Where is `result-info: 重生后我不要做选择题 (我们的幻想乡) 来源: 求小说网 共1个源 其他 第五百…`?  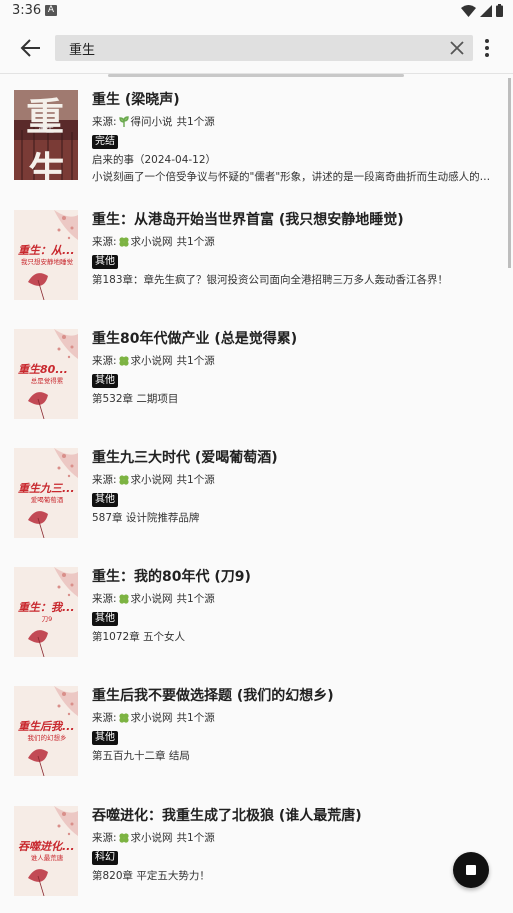
result-info: 重生后我不要做选择题 (我们的幻想乡) 来源: 求小说网 共1个源 其他 第五百… is located at coordinates (294, 724).